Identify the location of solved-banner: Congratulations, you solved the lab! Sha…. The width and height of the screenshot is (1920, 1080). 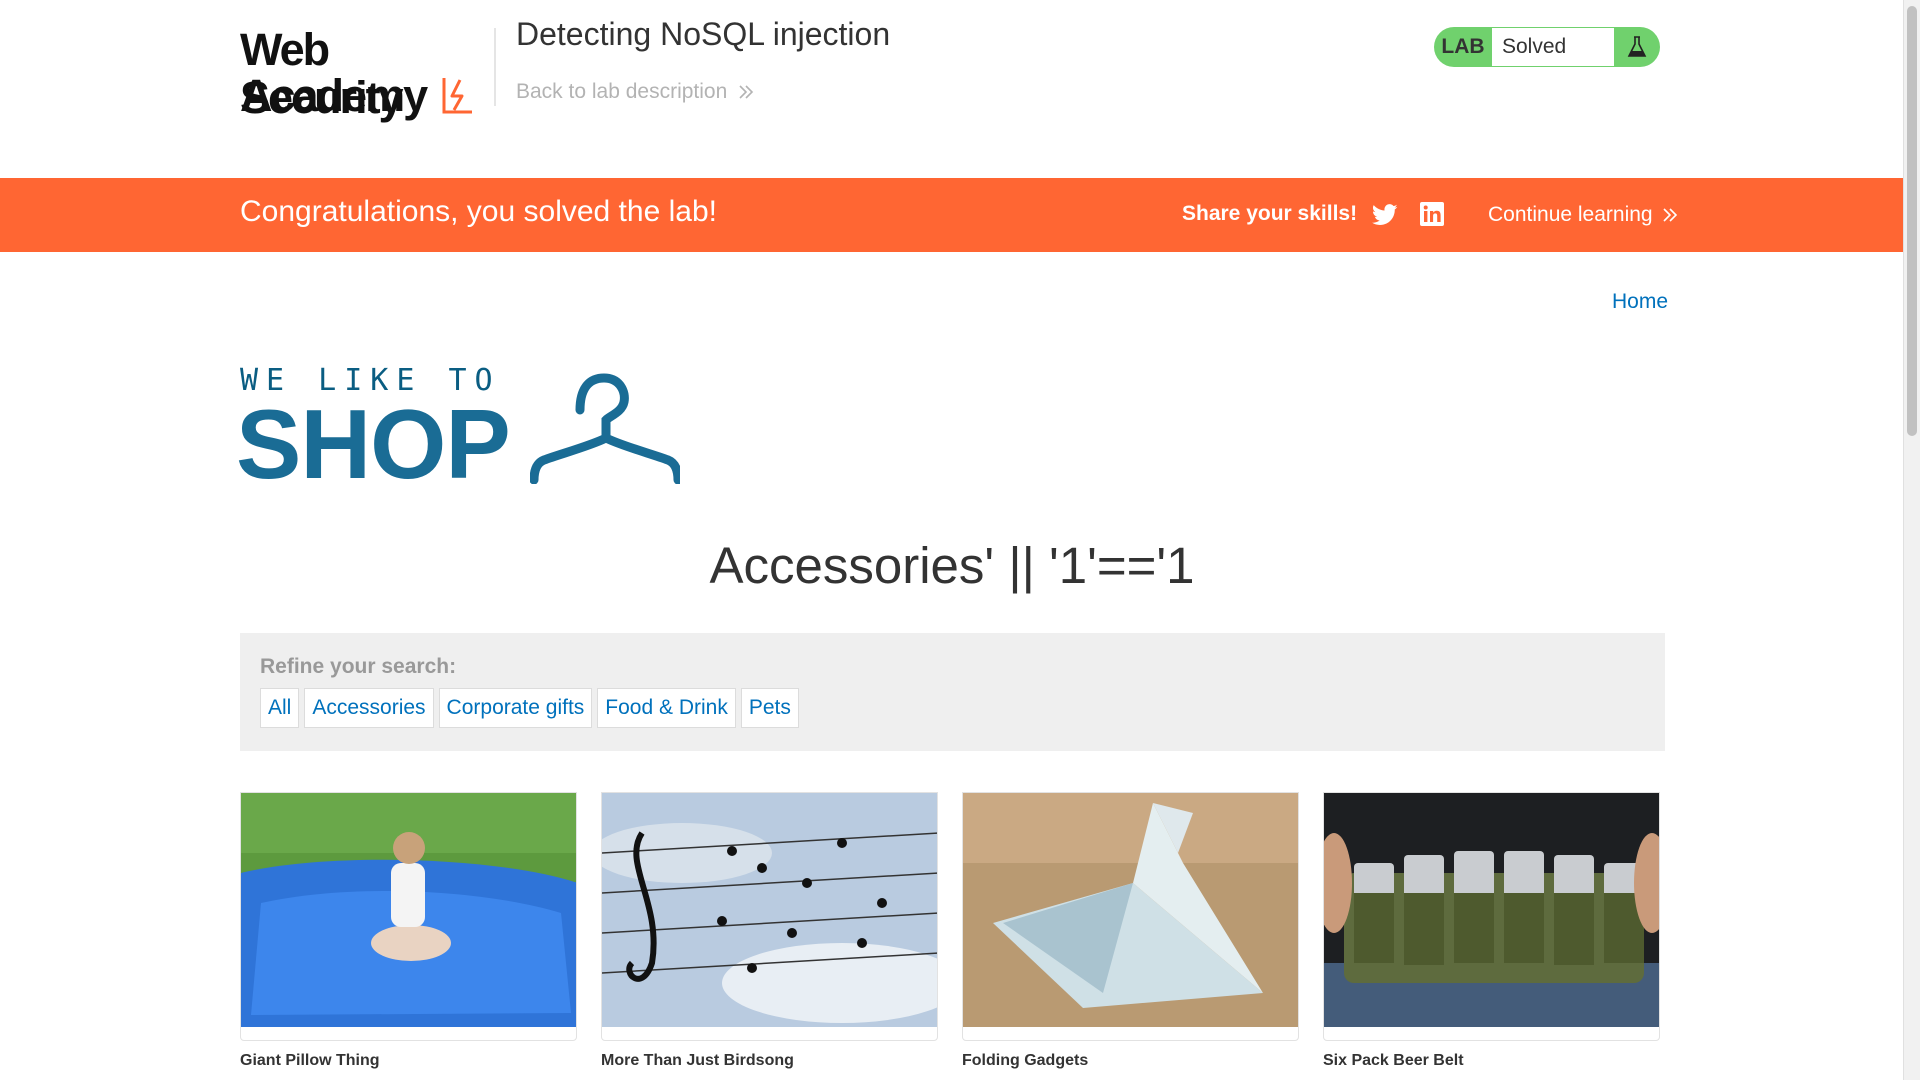
(952, 215).